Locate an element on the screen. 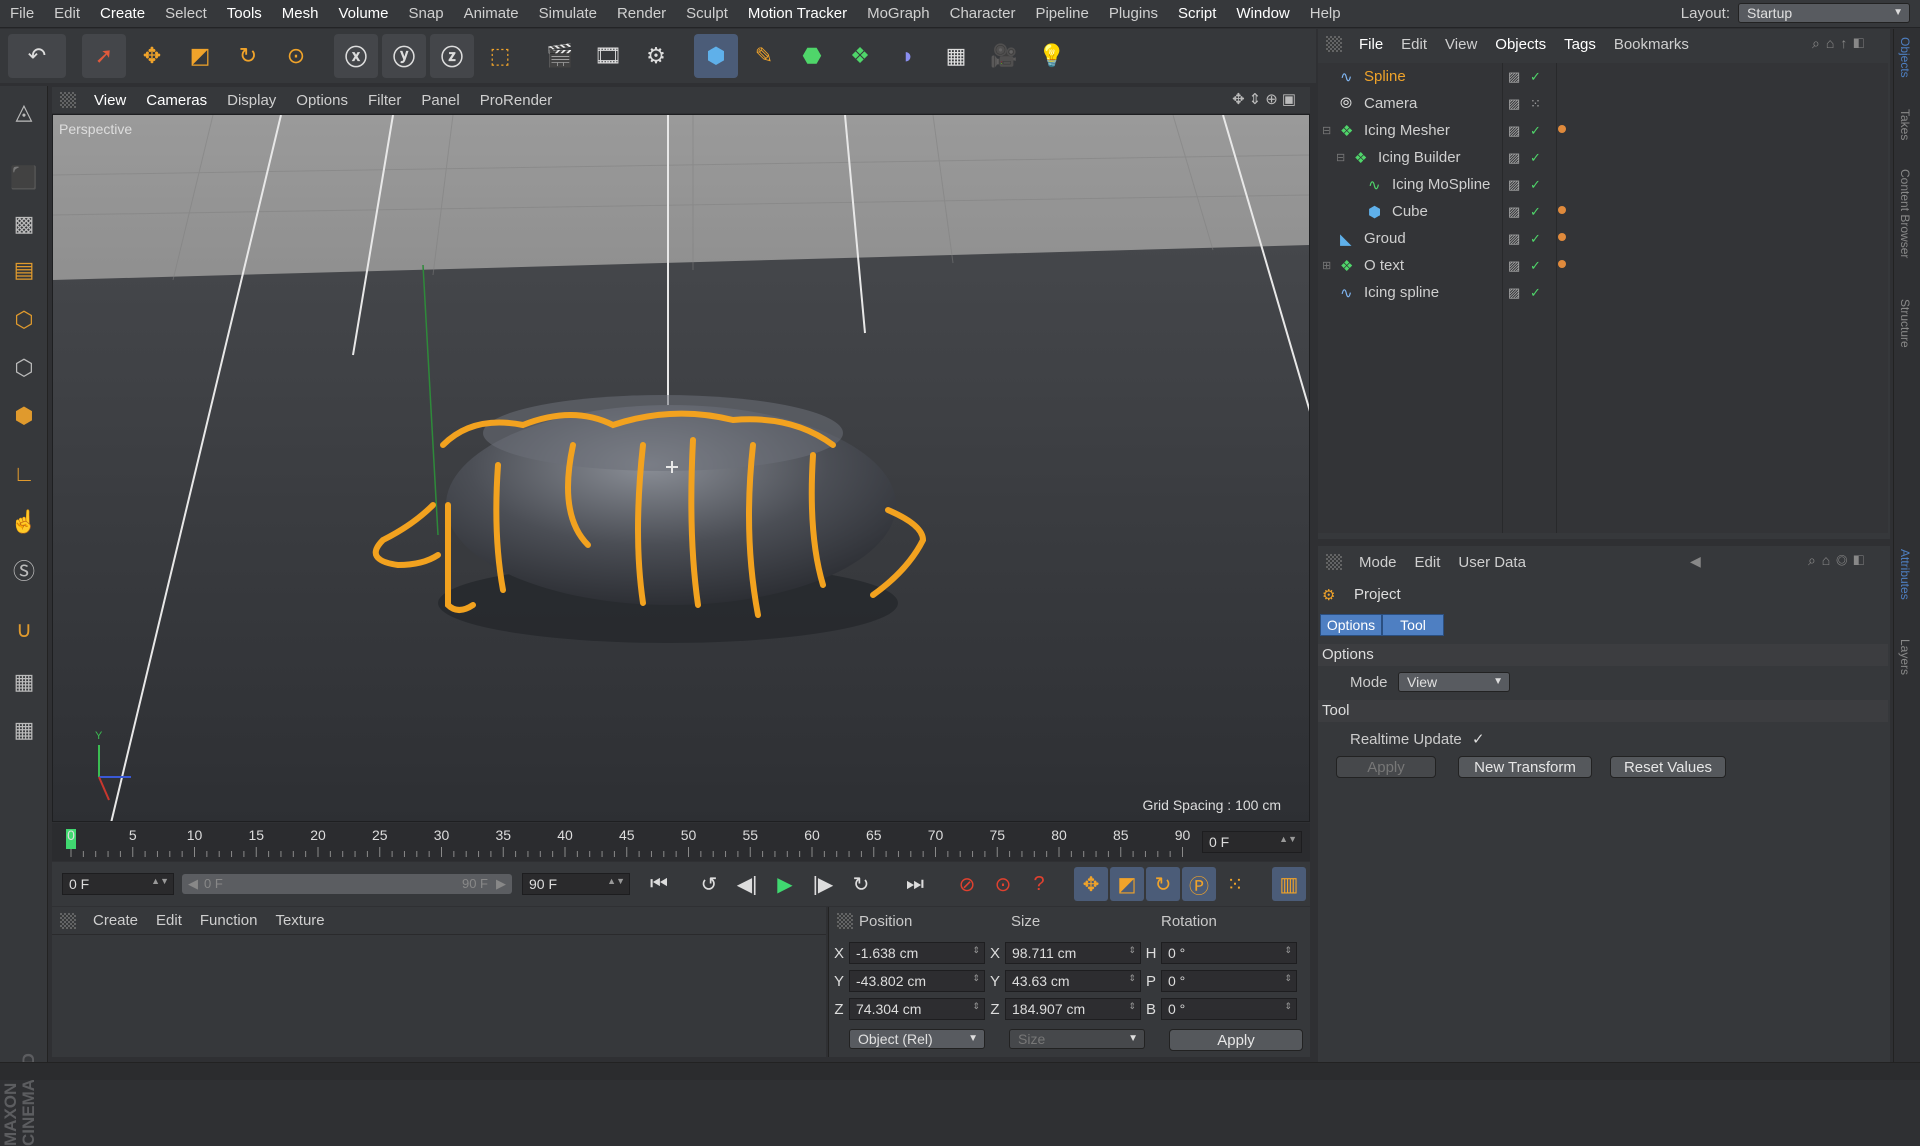 This screenshot has height=1146, width=1920. add-cube-button: ⬢ is located at coordinates (716, 56).